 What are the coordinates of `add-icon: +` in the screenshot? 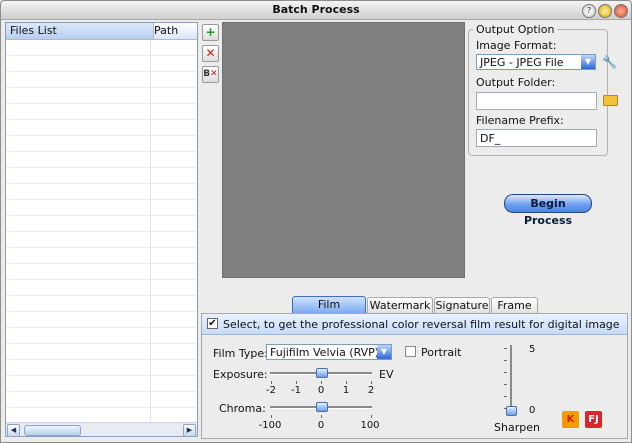 It's located at (210, 32).